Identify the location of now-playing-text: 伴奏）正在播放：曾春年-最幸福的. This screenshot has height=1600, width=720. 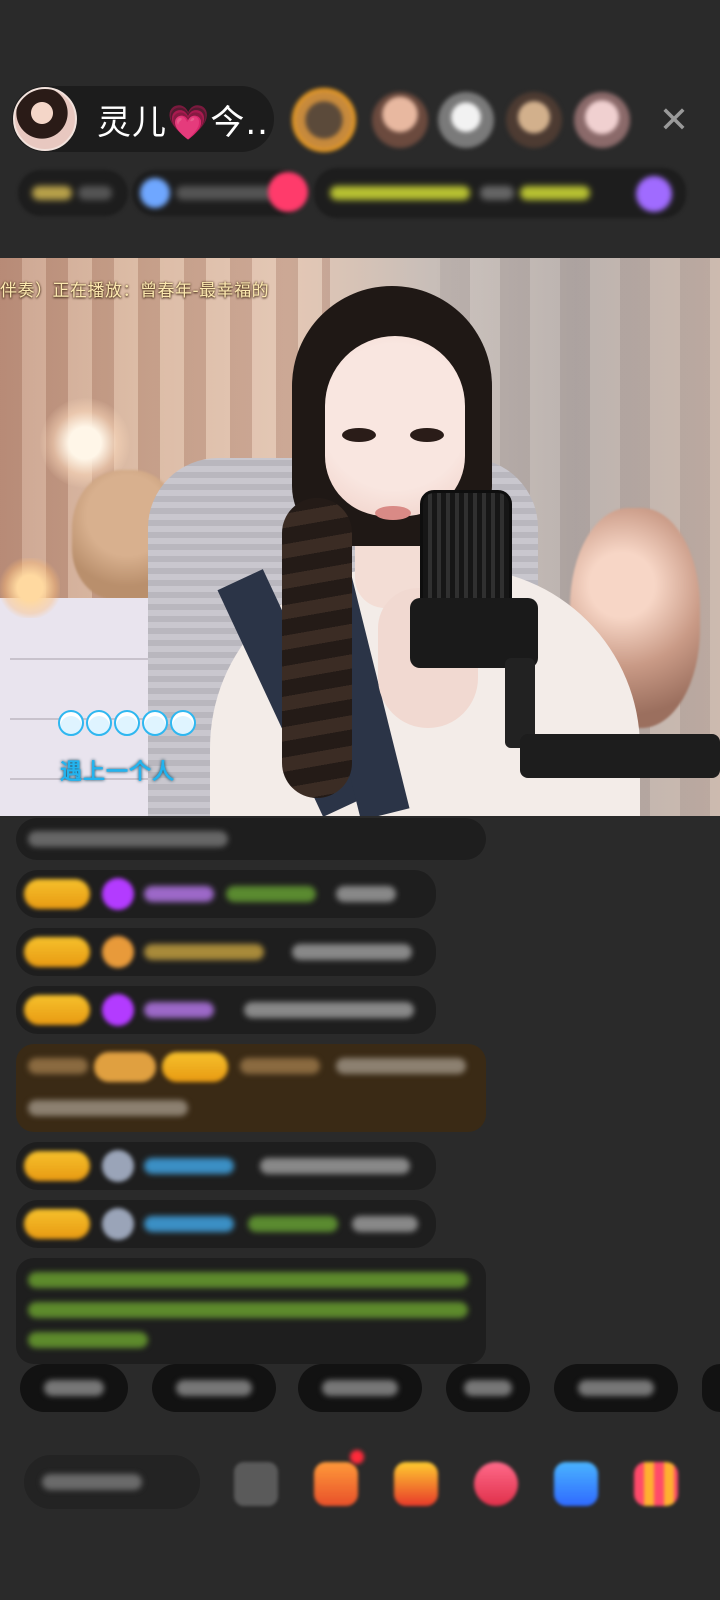
(135, 291).